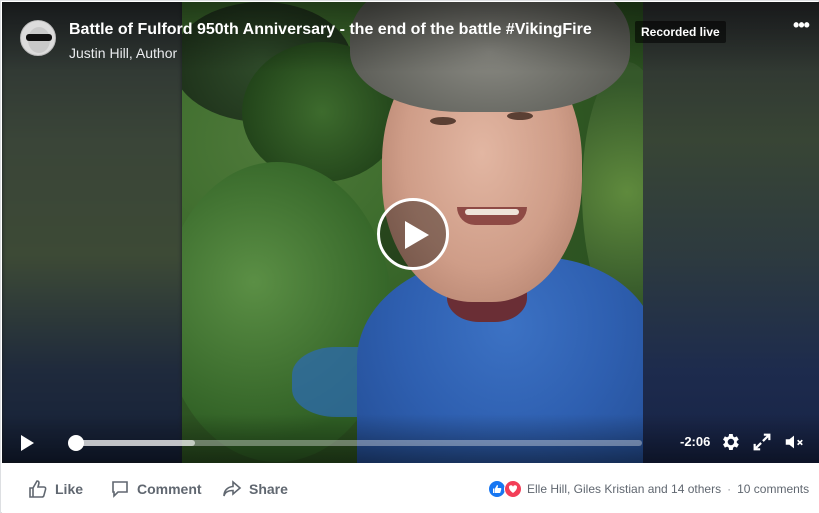 The width and height of the screenshot is (819, 513). I want to click on avatar, so click(38, 38).